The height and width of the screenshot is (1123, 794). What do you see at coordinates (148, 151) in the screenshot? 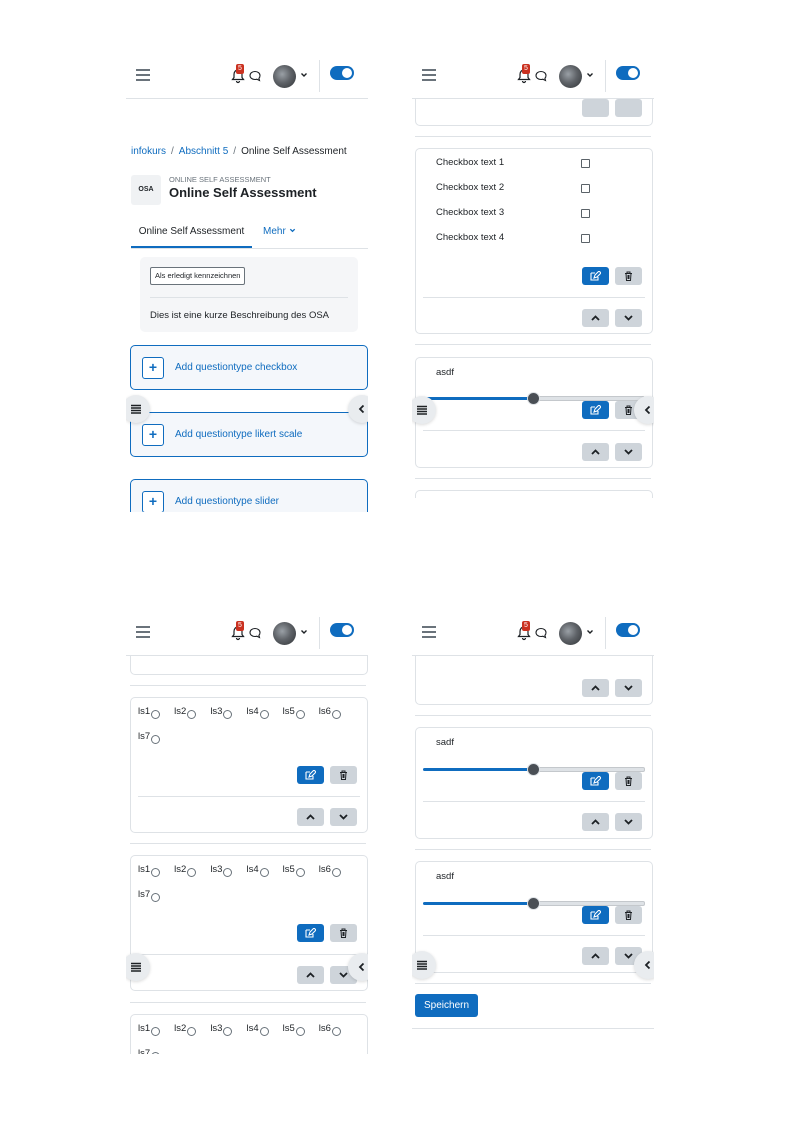
I see `breadcrumb-course-link: infokurs` at bounding box center [148, 151].